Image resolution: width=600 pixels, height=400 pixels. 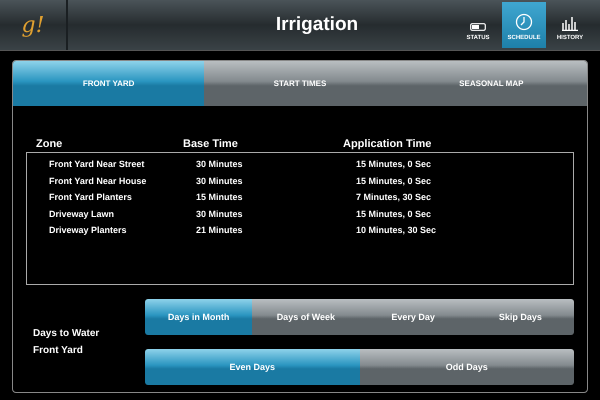 What do you see at coordinates (467, 367) in the screenshot?
I see `segment-button: Odd Days` at bounding box center [467, 367].